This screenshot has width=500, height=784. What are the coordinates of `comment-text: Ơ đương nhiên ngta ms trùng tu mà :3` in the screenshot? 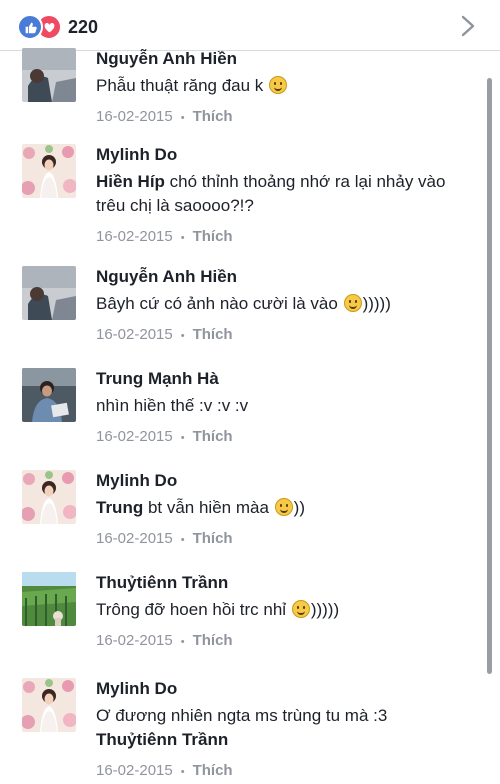 It's located at (286, 716).